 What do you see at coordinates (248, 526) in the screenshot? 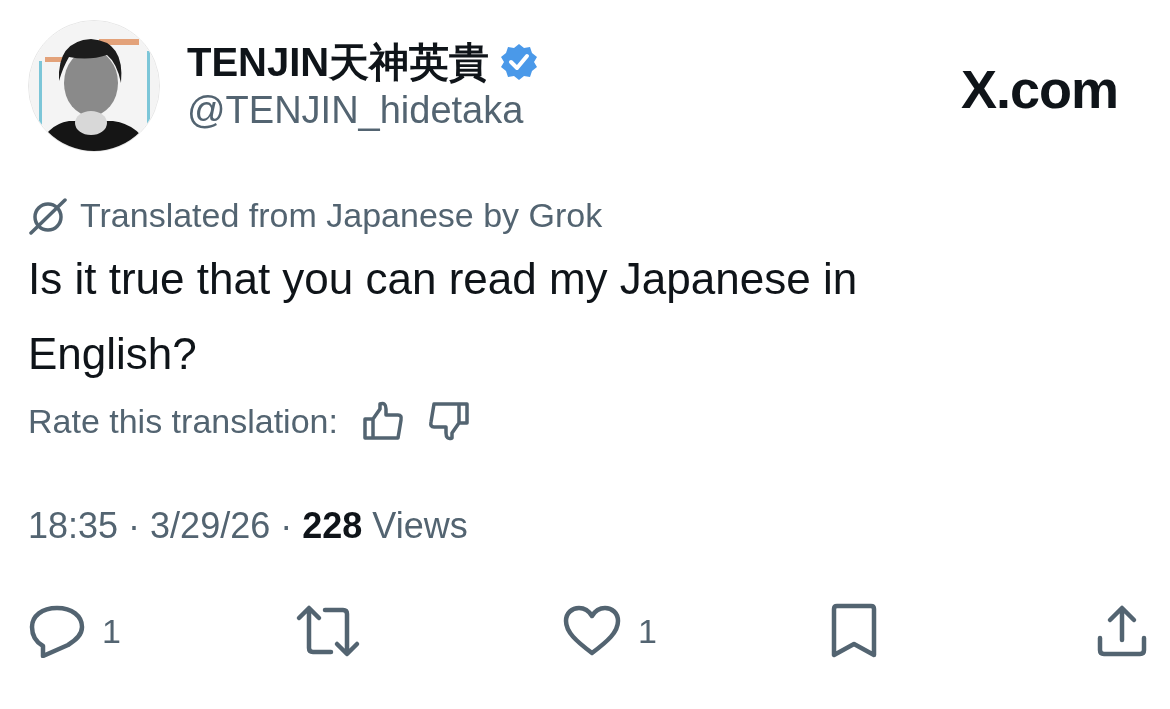
I see `timestamp: 18:35 · 3/29/26 · 228 Views` at bounding box center [248, 526].